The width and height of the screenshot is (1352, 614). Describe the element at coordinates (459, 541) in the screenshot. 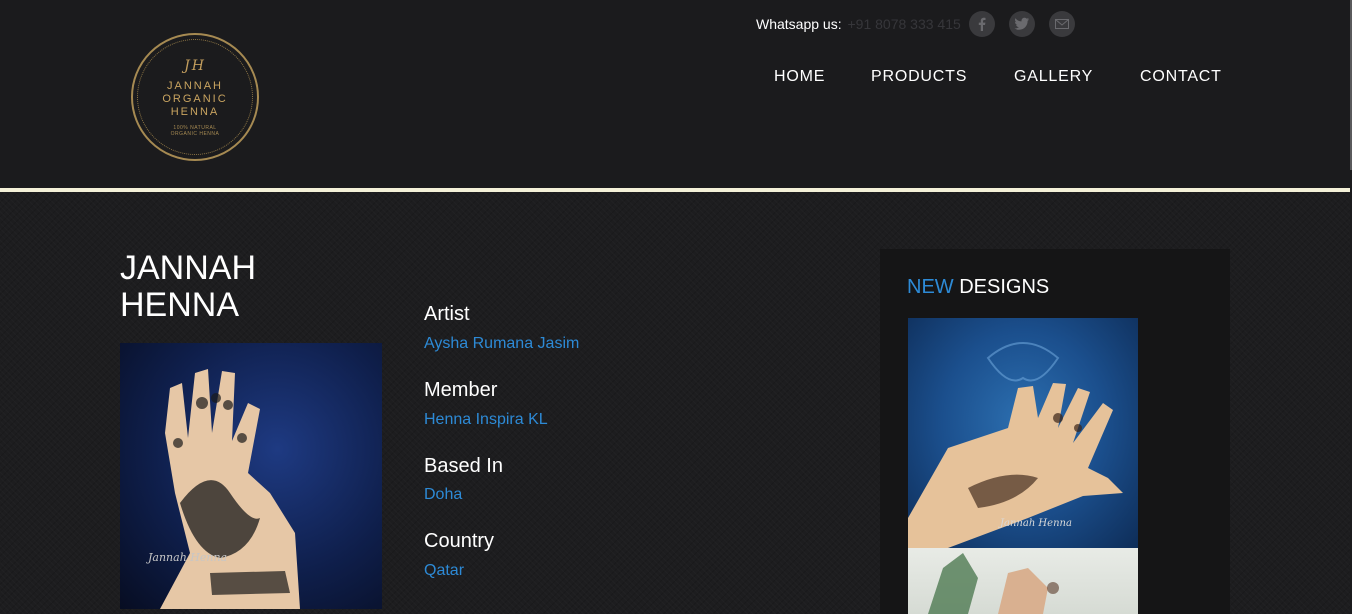

I see `country-label: Country` at that location.